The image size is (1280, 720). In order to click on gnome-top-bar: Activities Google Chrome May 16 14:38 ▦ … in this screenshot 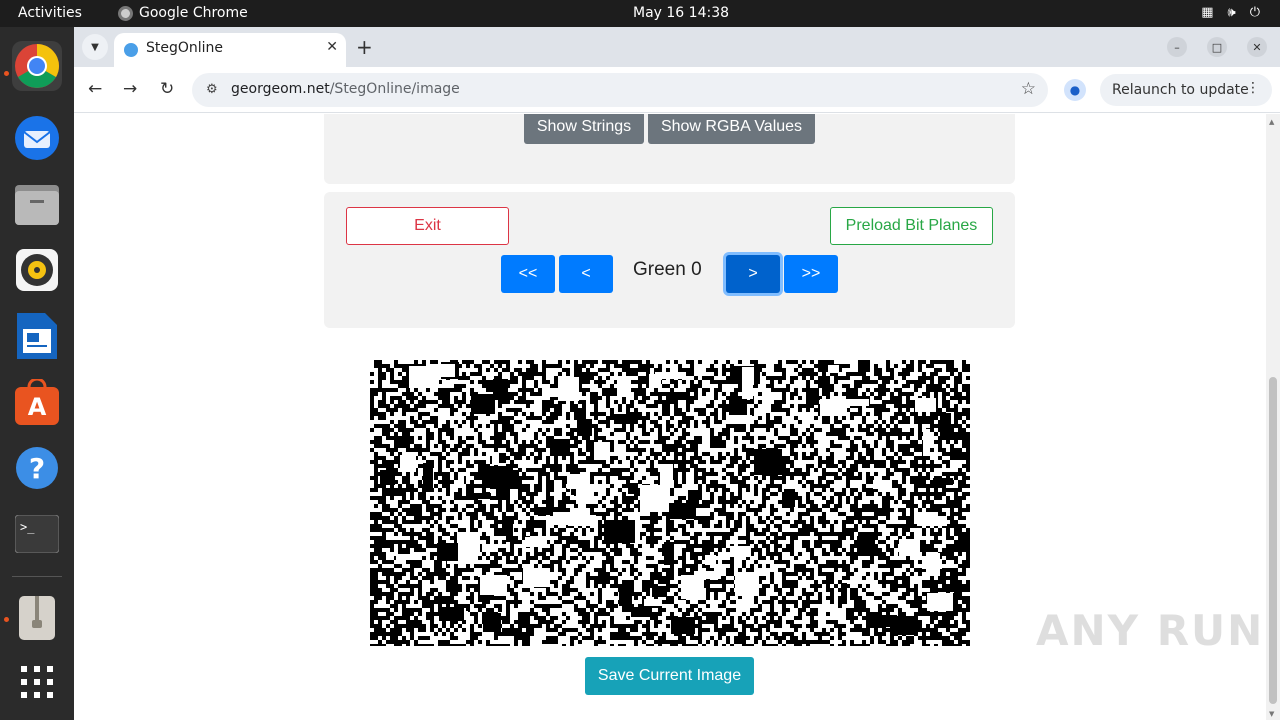, I will do `click(640, 13)`.